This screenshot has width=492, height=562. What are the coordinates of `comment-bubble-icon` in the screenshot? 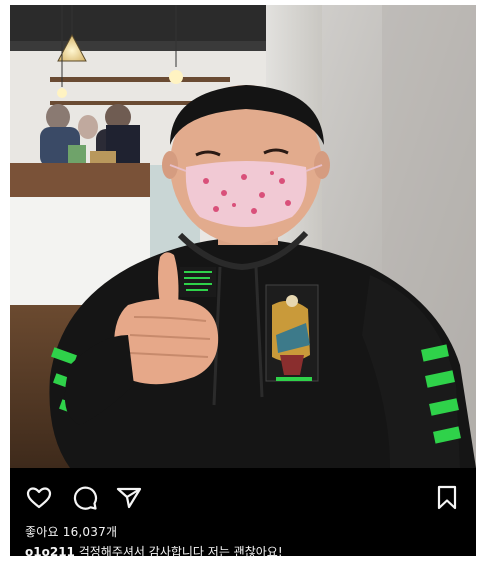 It's located at (85, 498).